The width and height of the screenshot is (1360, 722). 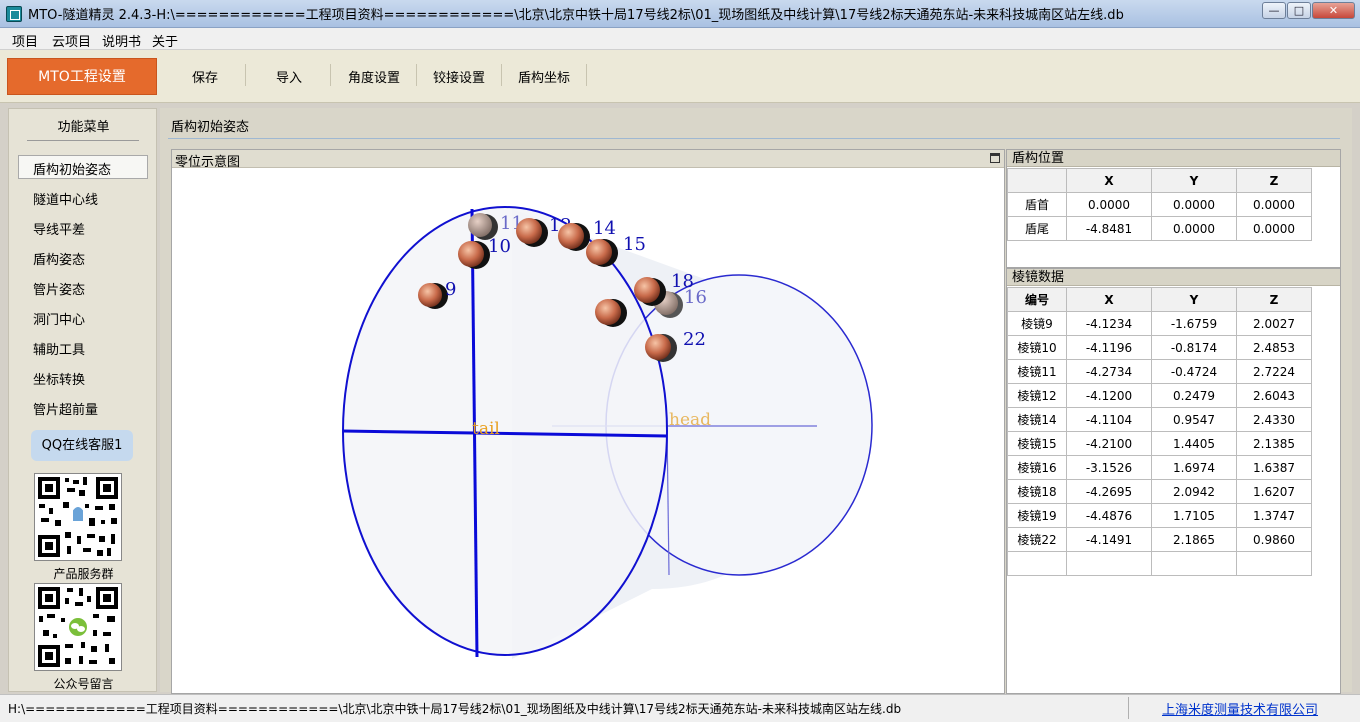 What do you see at coordinates (83, 684) in the screenshot?
I see `qr-caption-official-account: 公众号留言` at bounding box center [83, 684].